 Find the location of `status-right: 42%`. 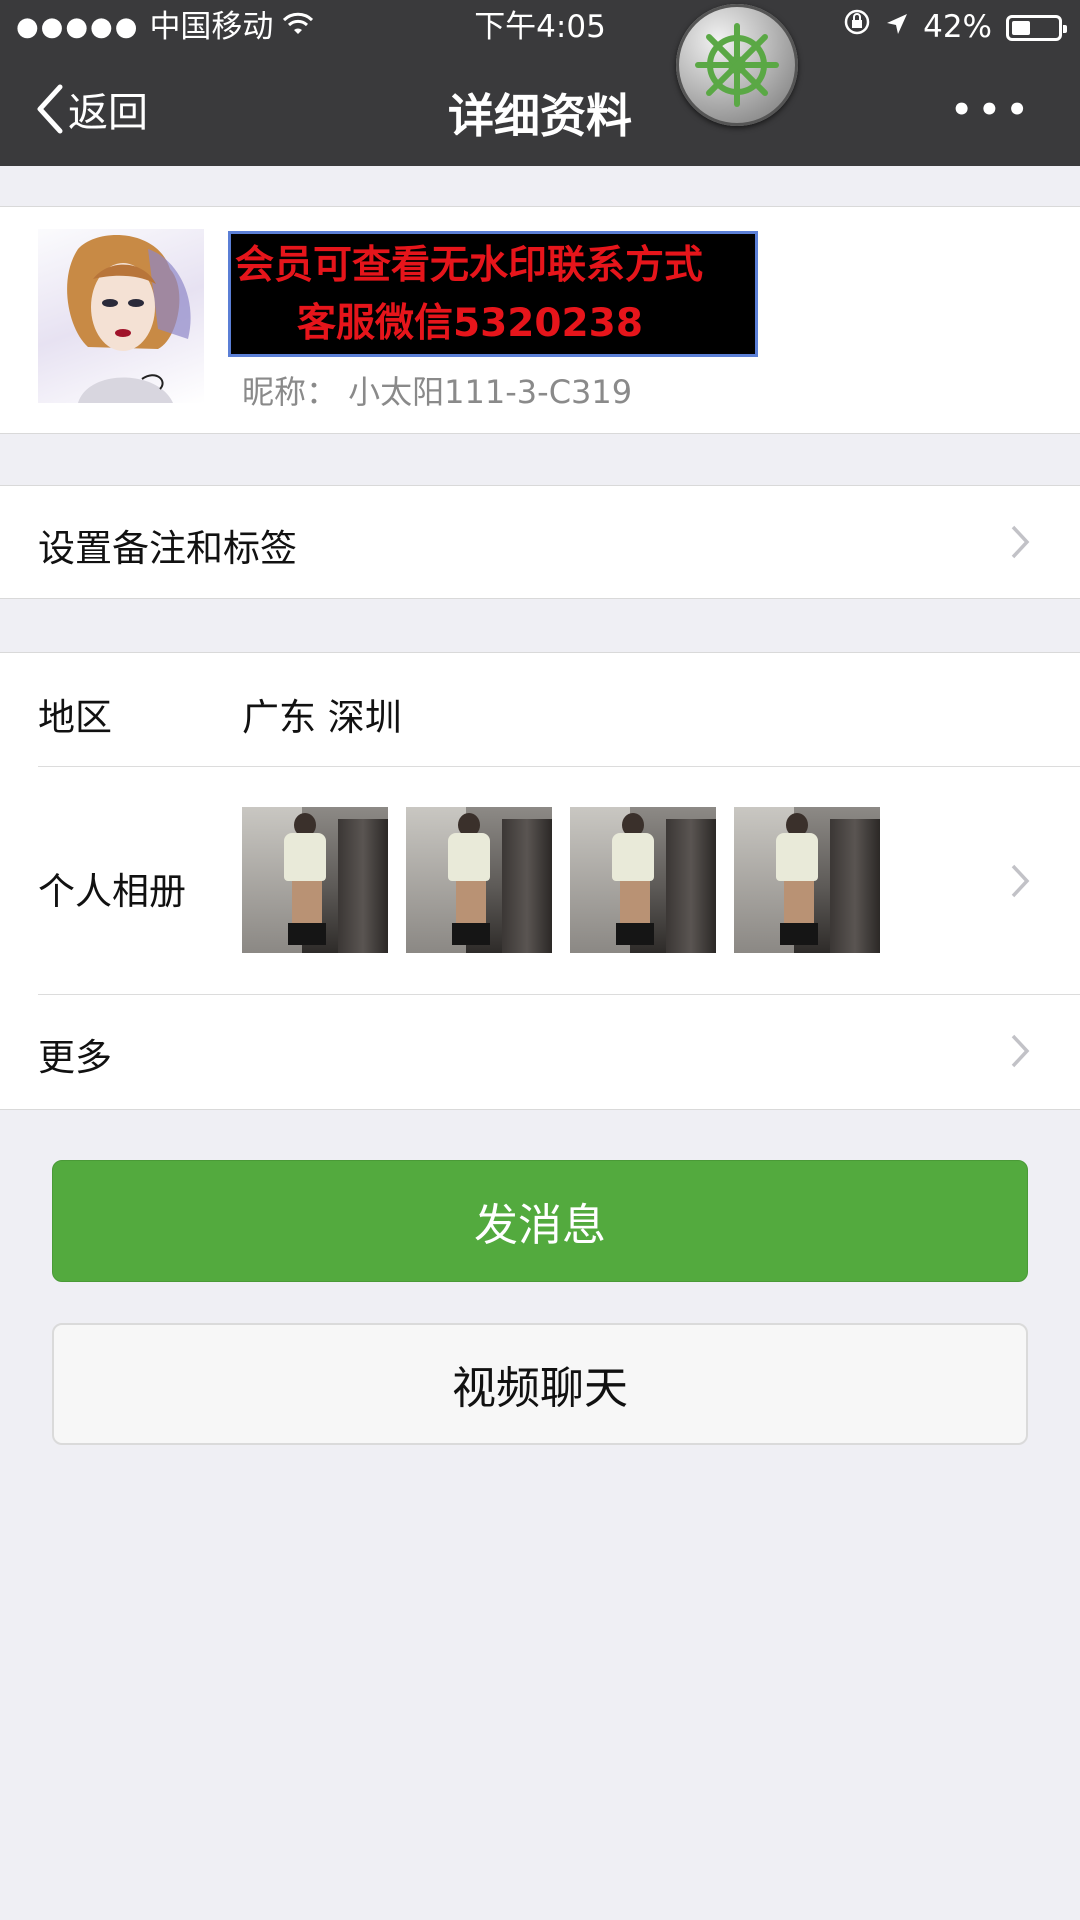

status-right: 42% is located at coordinates (955, 27).